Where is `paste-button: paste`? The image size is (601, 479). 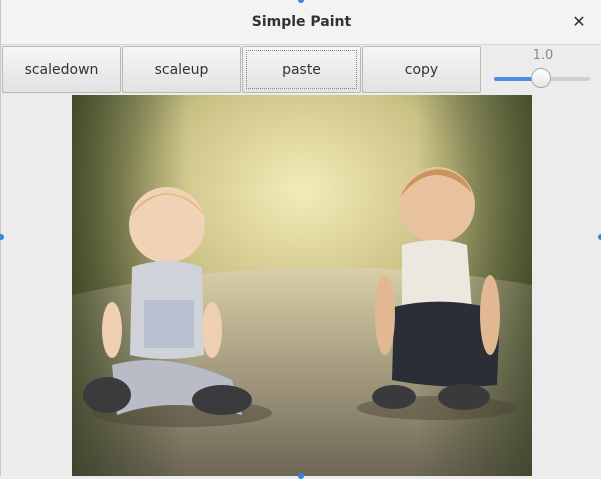 paste-button: paste is located at coordinates (301, 69).